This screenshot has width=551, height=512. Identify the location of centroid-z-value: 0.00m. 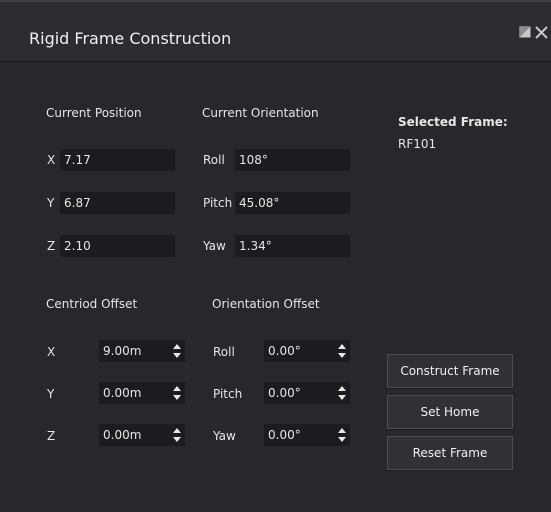
(122, 435).